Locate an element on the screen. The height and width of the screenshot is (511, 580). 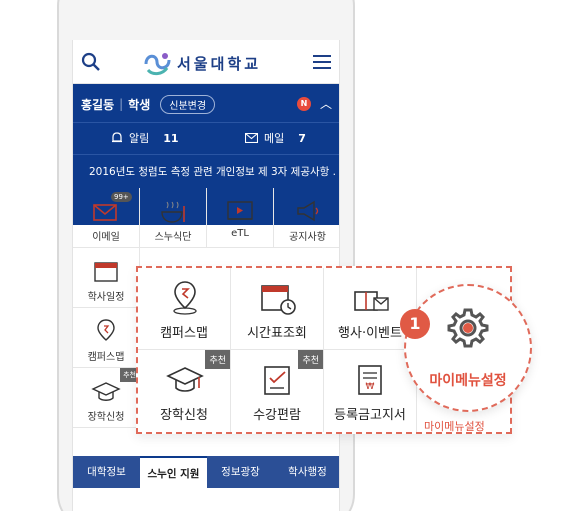
university-logo: 서울대학교 is located at coordinates (202, 63).